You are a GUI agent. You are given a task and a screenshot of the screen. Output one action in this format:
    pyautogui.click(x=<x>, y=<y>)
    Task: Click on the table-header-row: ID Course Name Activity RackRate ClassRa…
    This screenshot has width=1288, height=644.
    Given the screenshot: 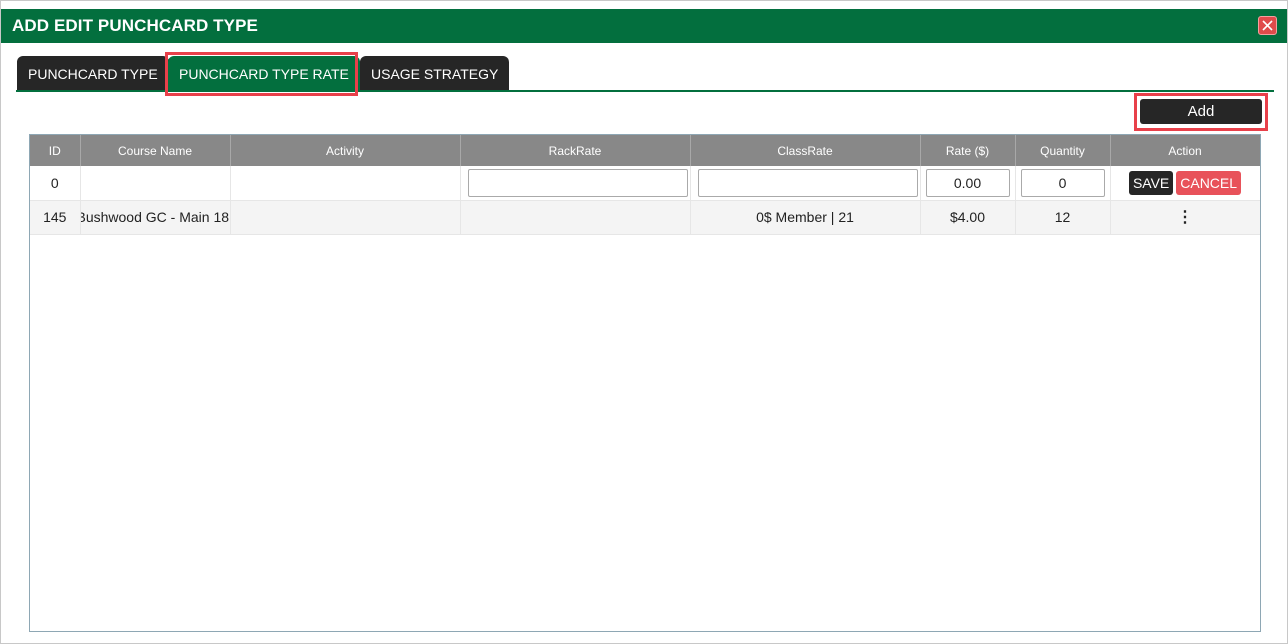 What is the action you would take?
    pyautogui.click(x=645, y=150)
    